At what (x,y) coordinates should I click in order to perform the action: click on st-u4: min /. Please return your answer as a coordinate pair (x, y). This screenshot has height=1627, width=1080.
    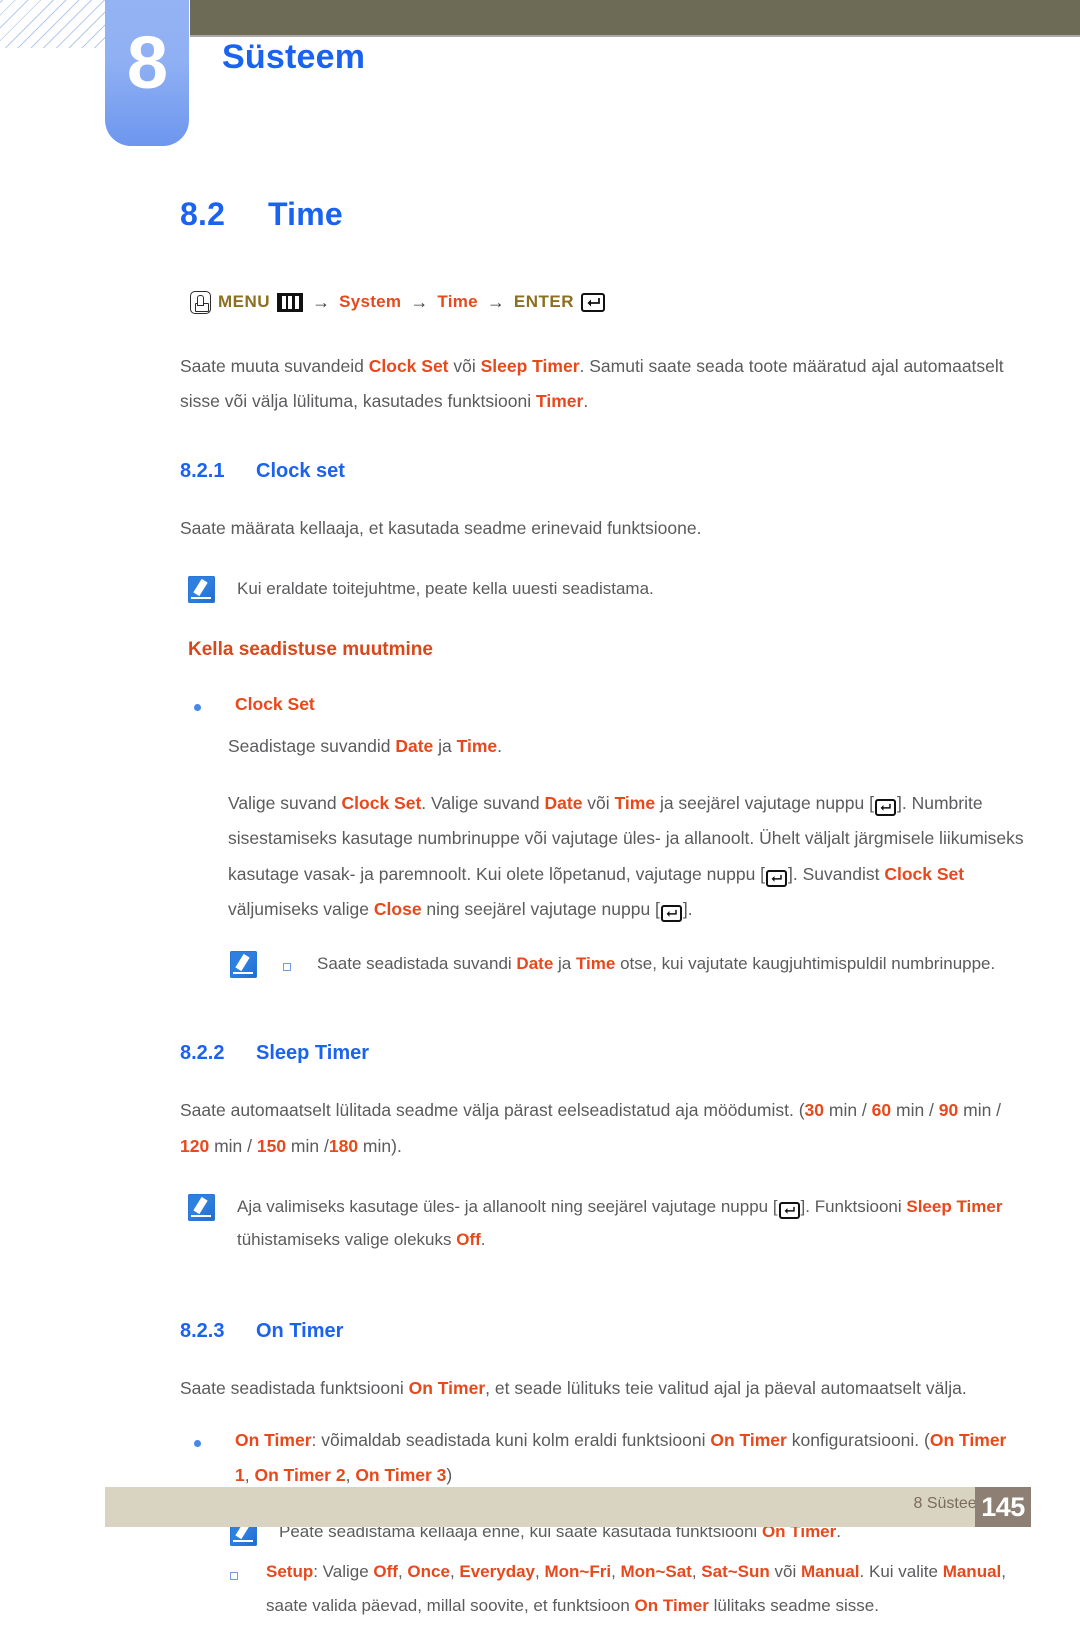
    Looking at the image, I should click on (233, 1145).